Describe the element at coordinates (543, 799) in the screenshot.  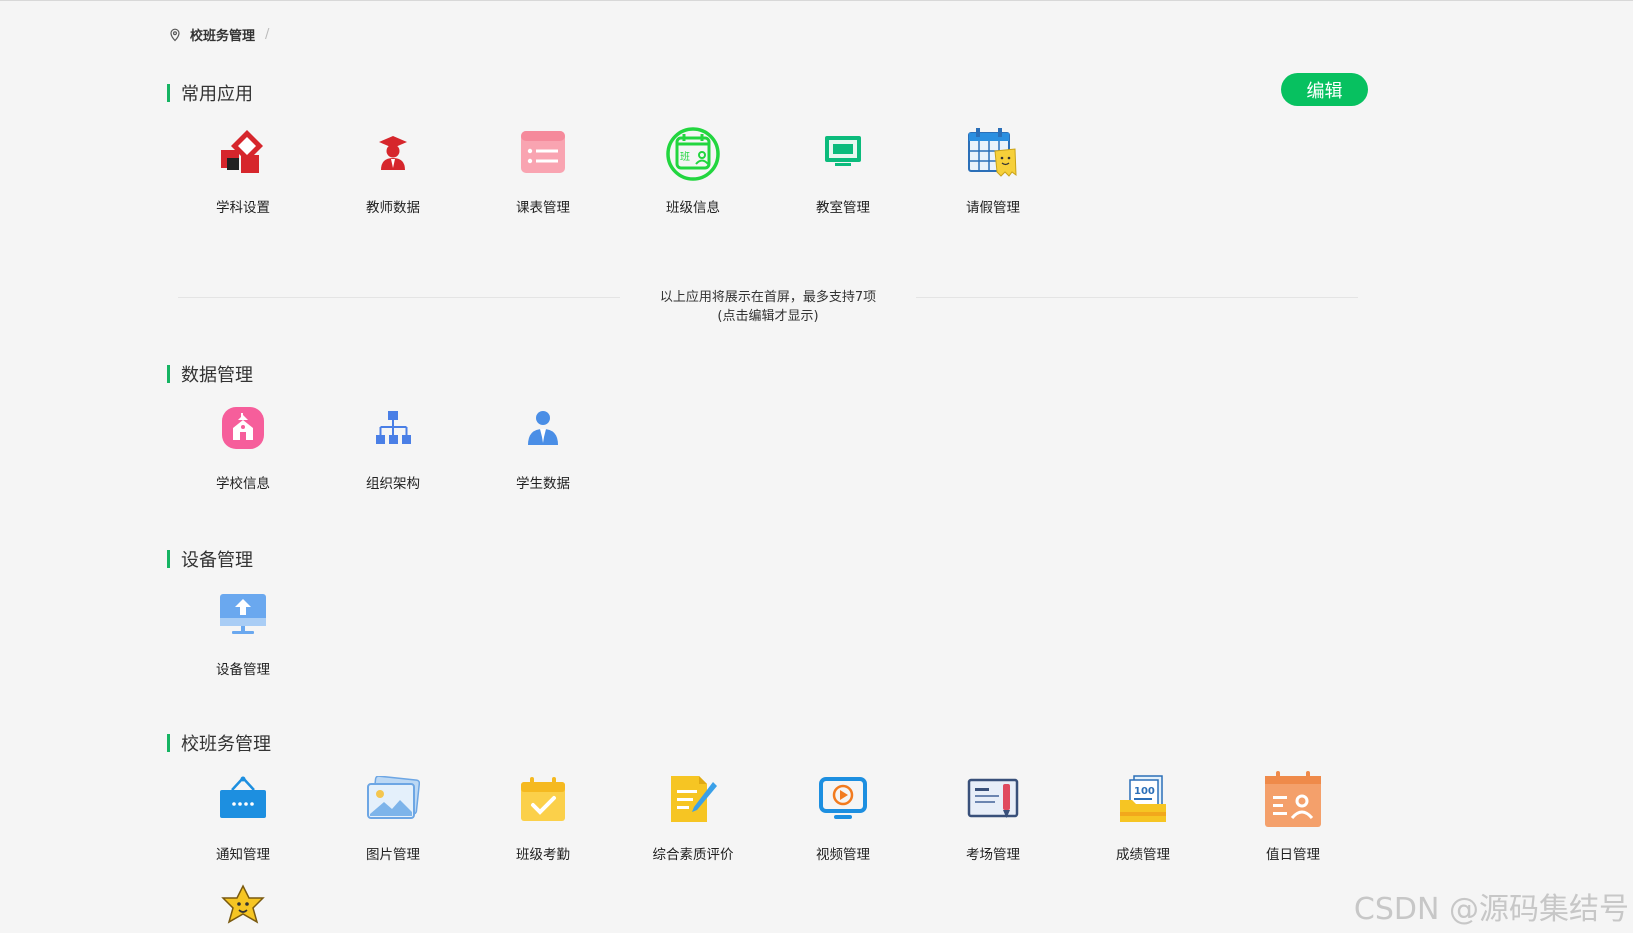
I see `attendance-icon` at that location.